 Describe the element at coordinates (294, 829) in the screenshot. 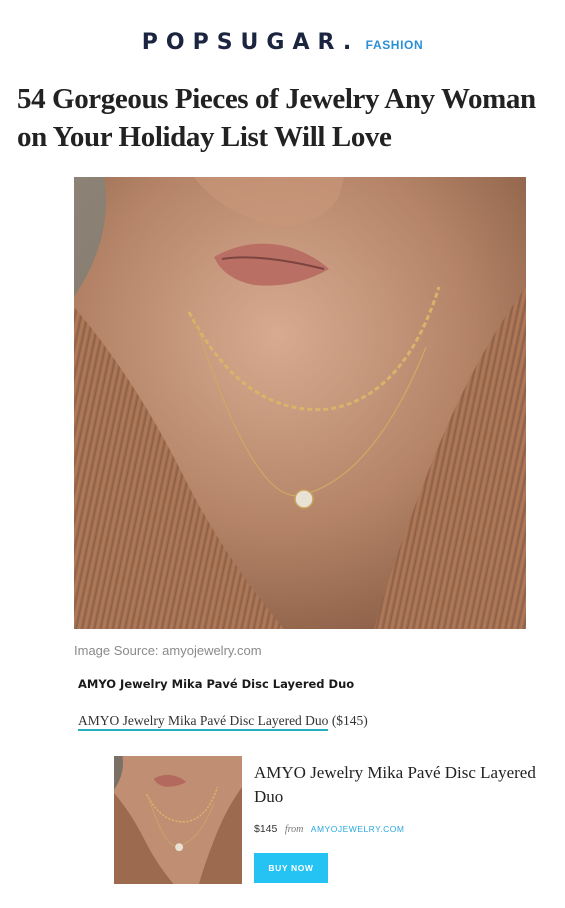

I see `price-from-label: from` at that location.